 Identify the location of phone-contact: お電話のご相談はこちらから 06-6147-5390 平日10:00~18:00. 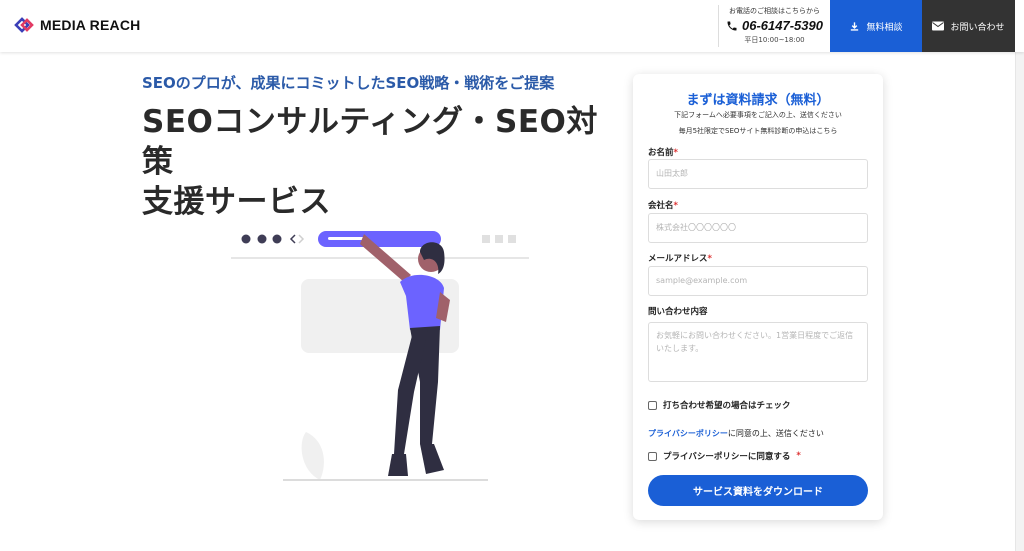
(774, 26).